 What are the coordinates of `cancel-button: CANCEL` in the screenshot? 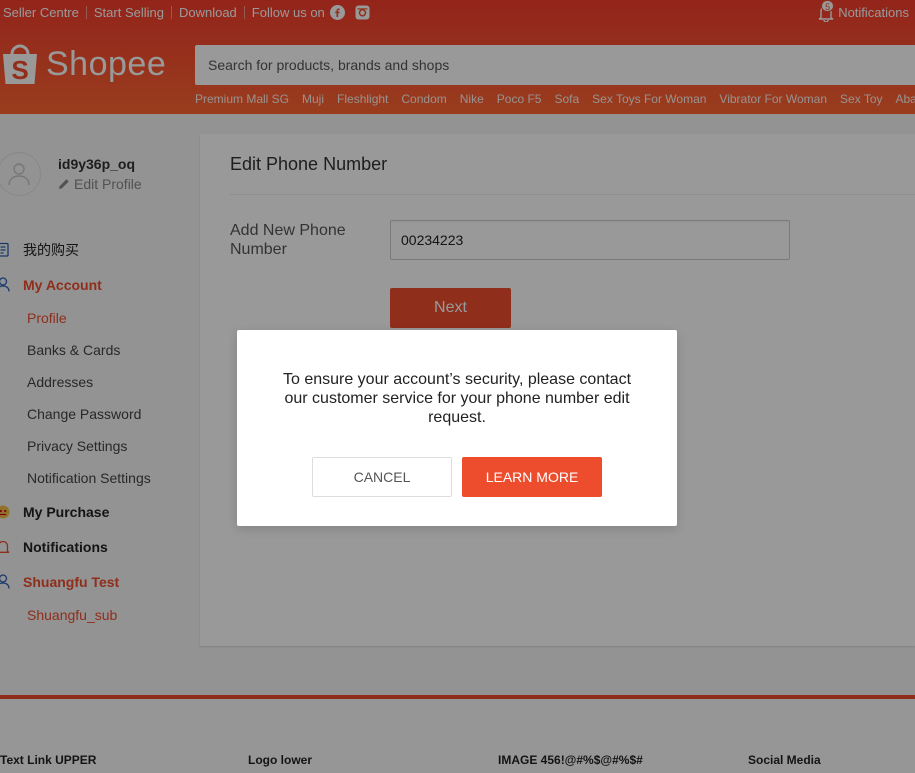 It's located at (382, 477).